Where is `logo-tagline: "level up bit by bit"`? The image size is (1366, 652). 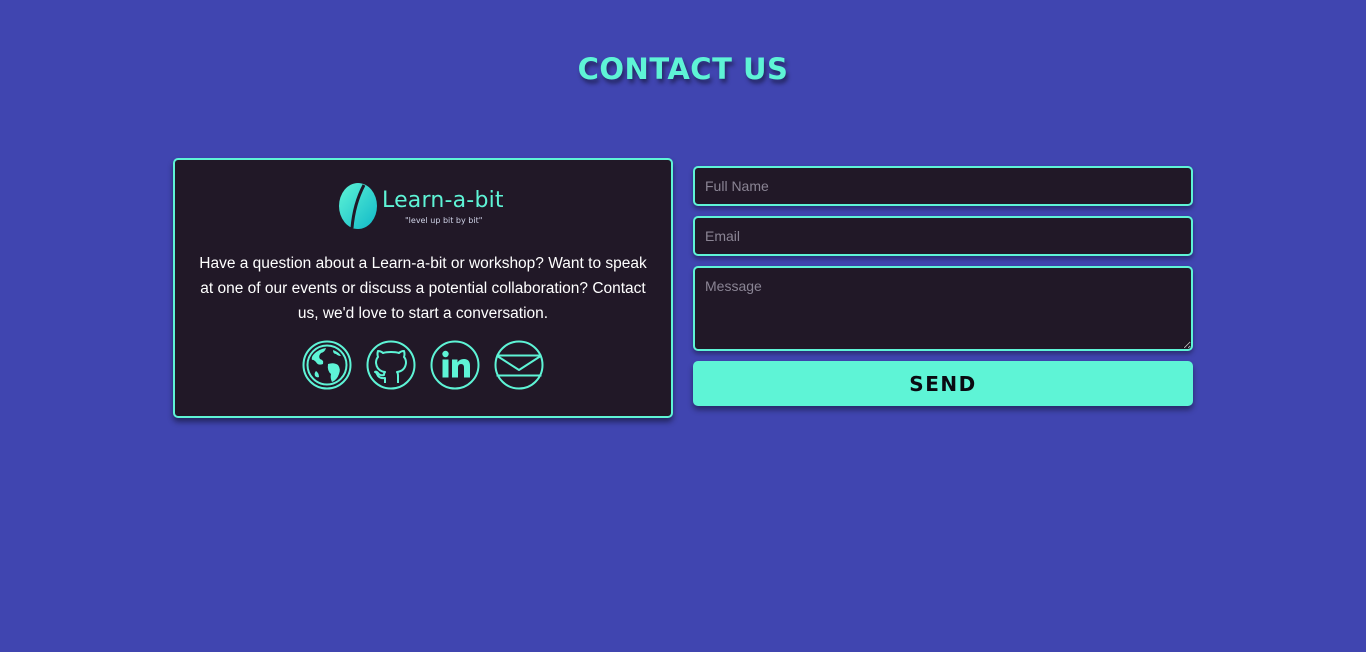 logo-tagline: "level up bit by bit" is located at coordinates (444, 220).